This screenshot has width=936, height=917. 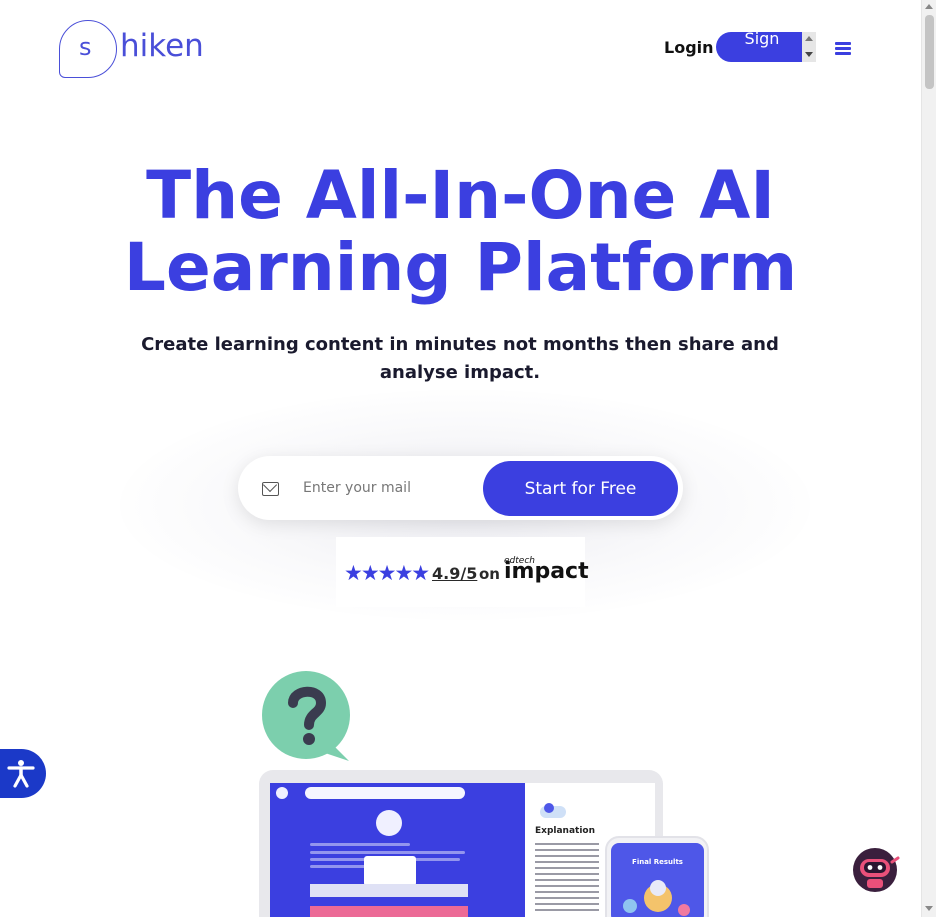 I want to click on robot-icon, so click(x=553, y=810).